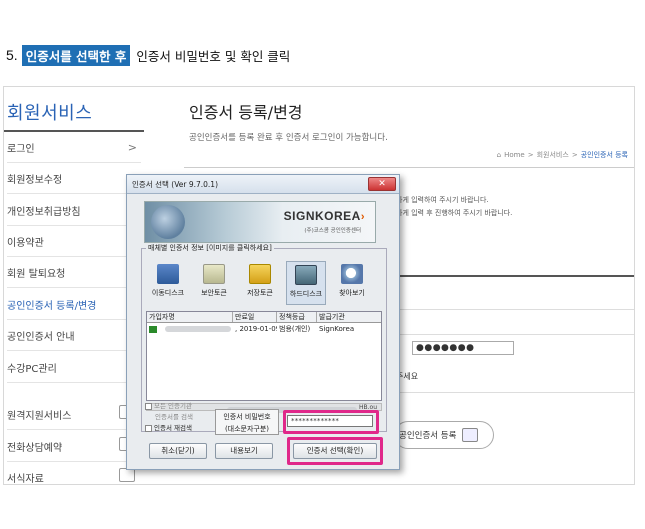 The width and height of the screenshot is (645, 529). What do you see at coordinates (74, 178) in the screenshot?
I see `sidebar-item-edit-profile: 회원정보수정` at bounding box center [74, 178].